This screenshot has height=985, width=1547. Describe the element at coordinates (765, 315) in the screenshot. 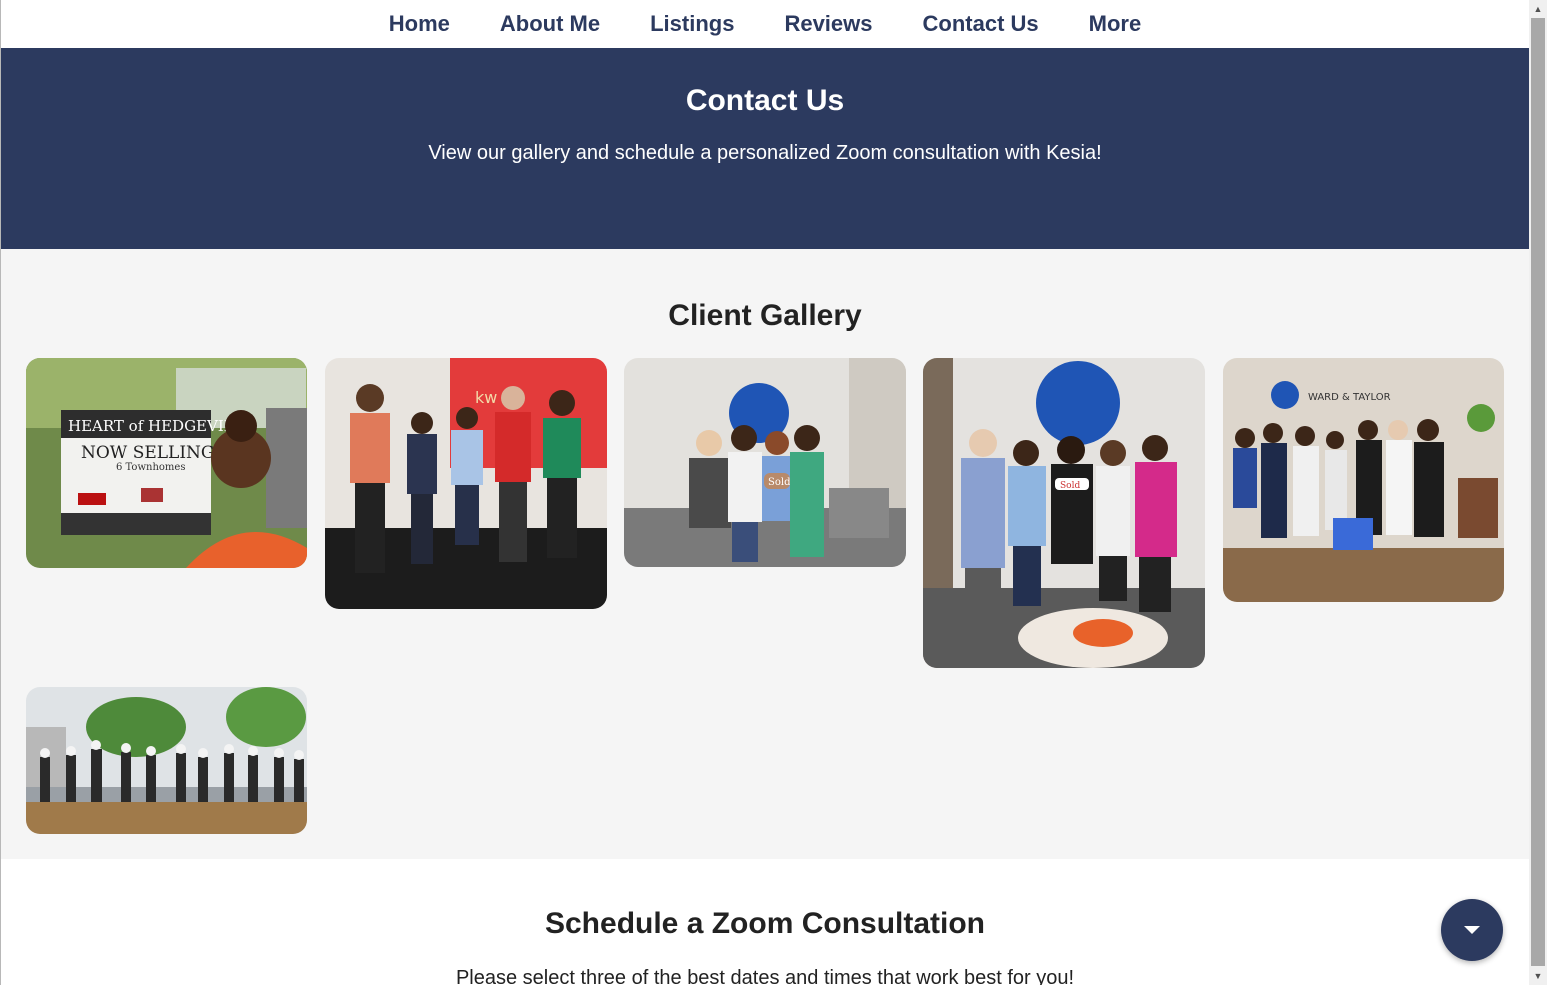

I see `gallery-title: Client Gallery` at that location.